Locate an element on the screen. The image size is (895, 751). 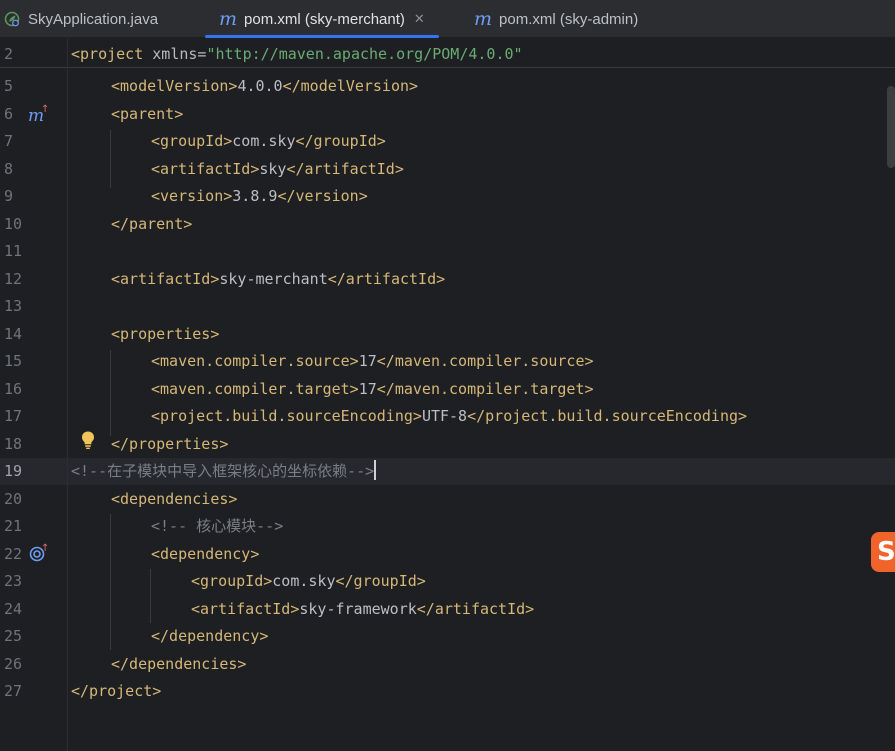
xml-string: "http://maven.apache.org/POM/4.0.0" is located at coordinates (364, 54).